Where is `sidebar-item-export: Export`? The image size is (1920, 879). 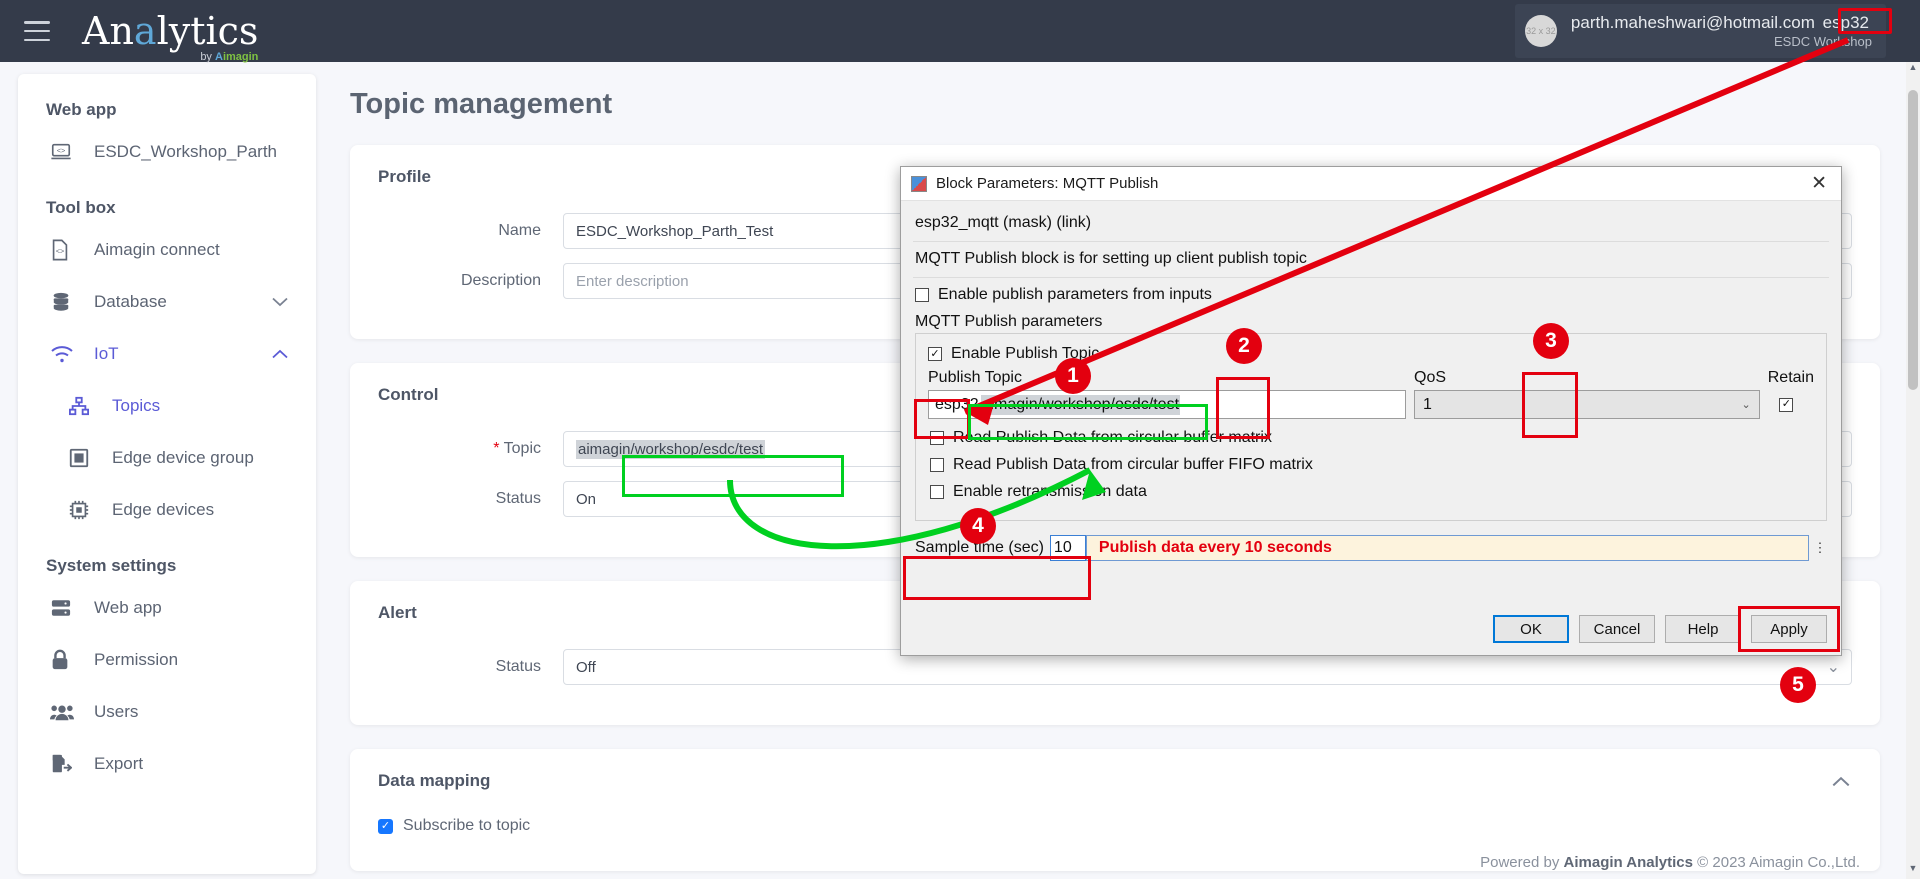 sidebar-item-export: Export is located at coordinates (167, 764).